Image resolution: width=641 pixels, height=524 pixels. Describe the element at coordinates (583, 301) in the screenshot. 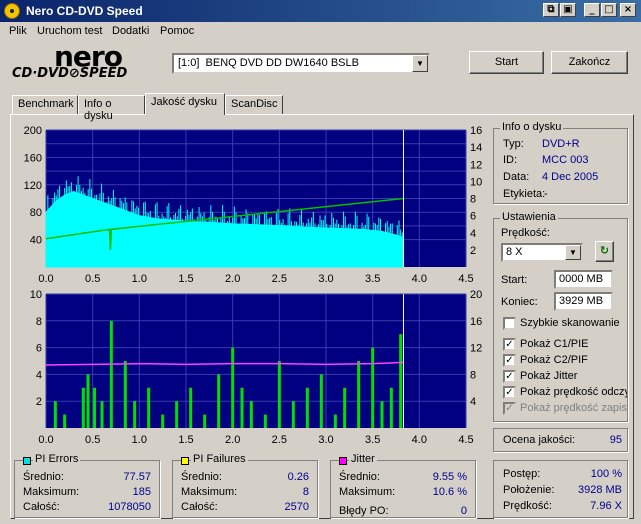

I see `end-input: 3929 MB` at that location.